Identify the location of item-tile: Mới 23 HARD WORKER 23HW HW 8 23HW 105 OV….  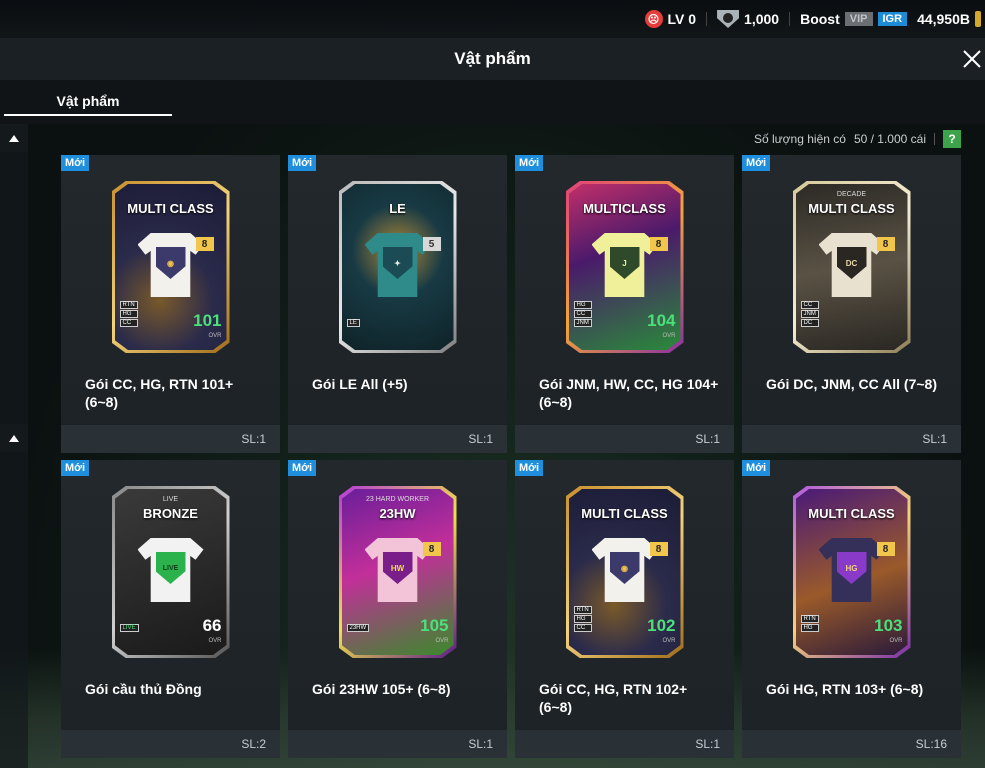
(397, 609).